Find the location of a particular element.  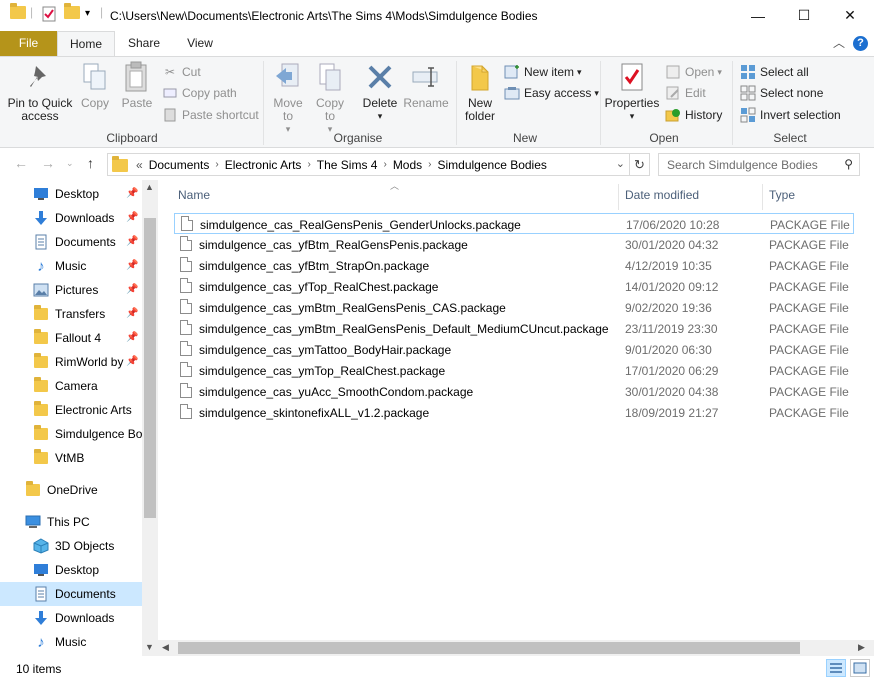

tab-view: View is located at coordinates (200, 43).